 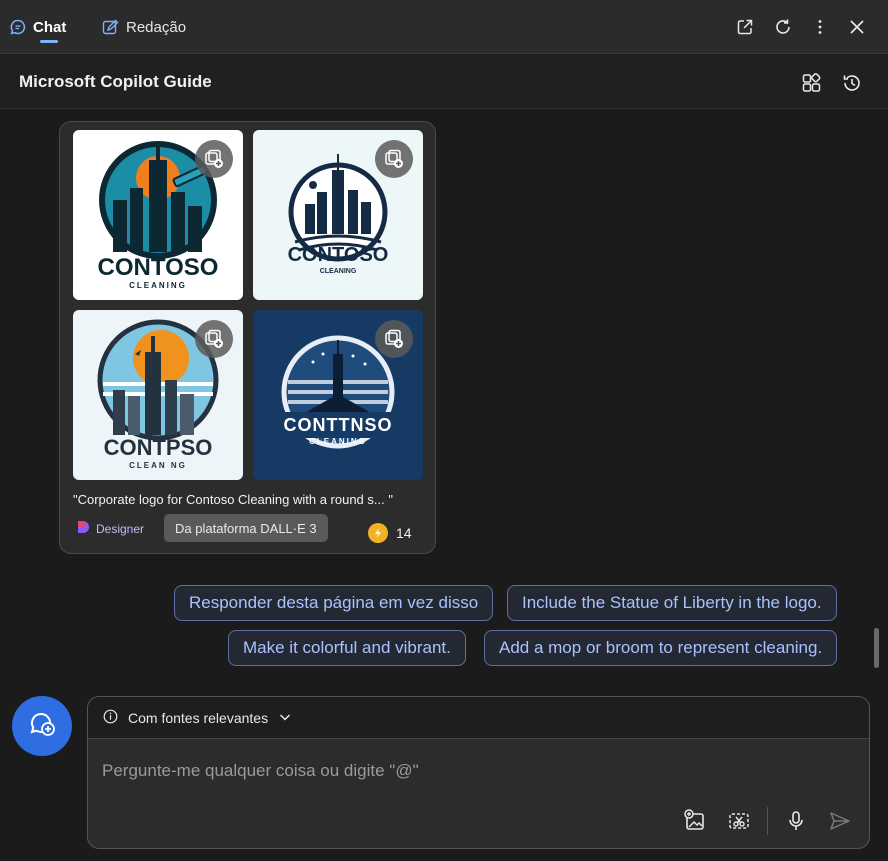 I want to click on tab-chat-label: Chat, so click(x=50, y=27).